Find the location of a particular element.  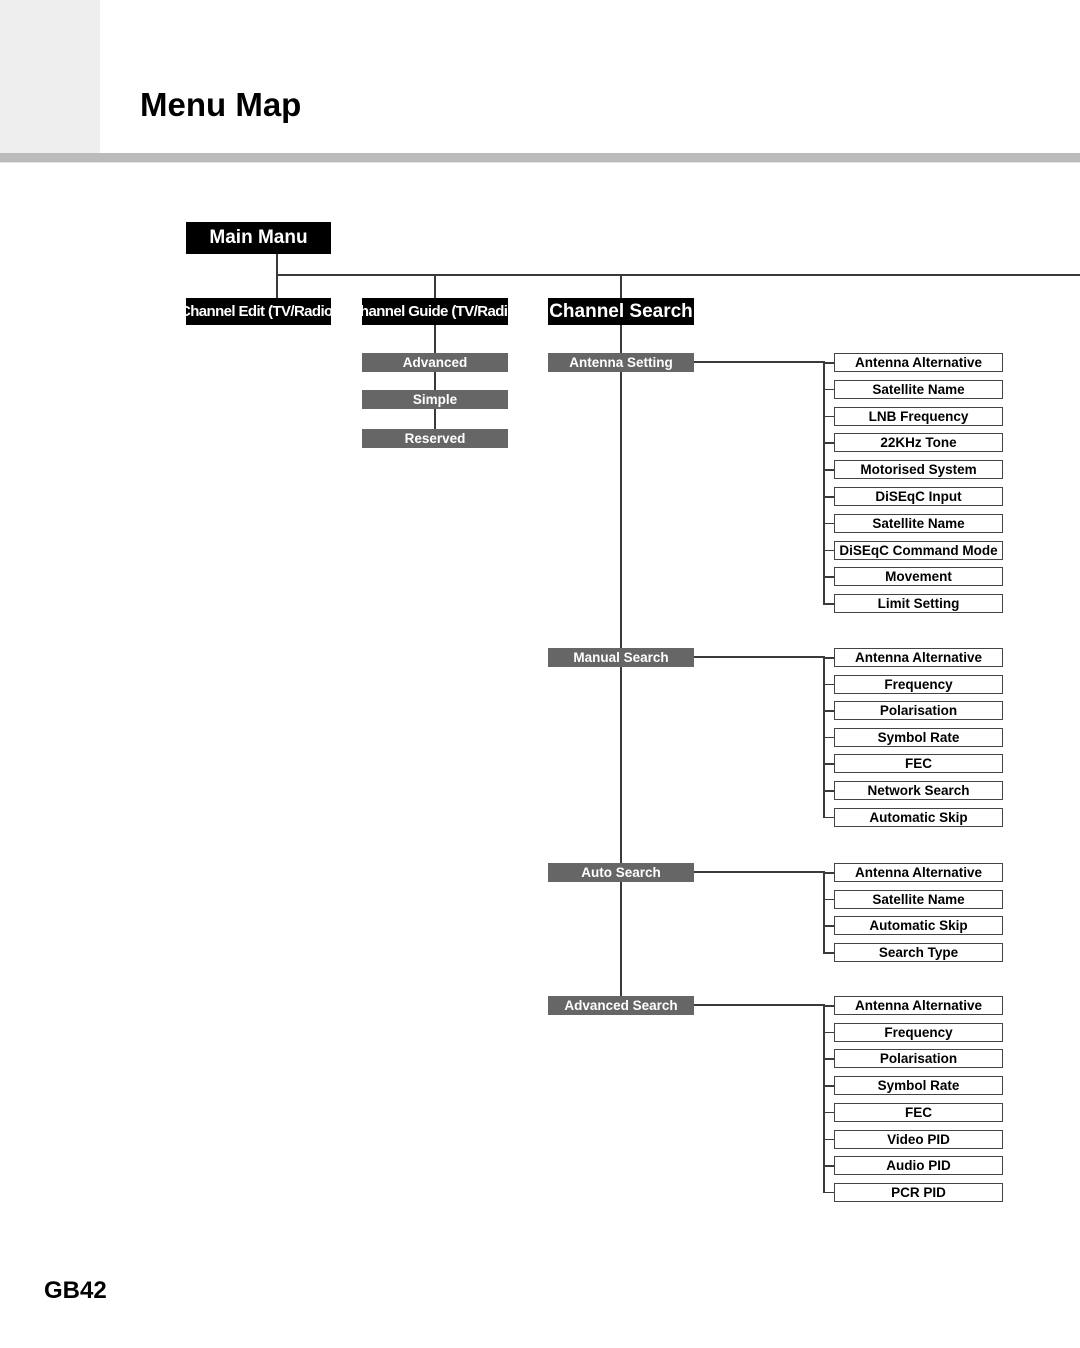

menu-item-box: Network Search is located at coordinates (918, 790).